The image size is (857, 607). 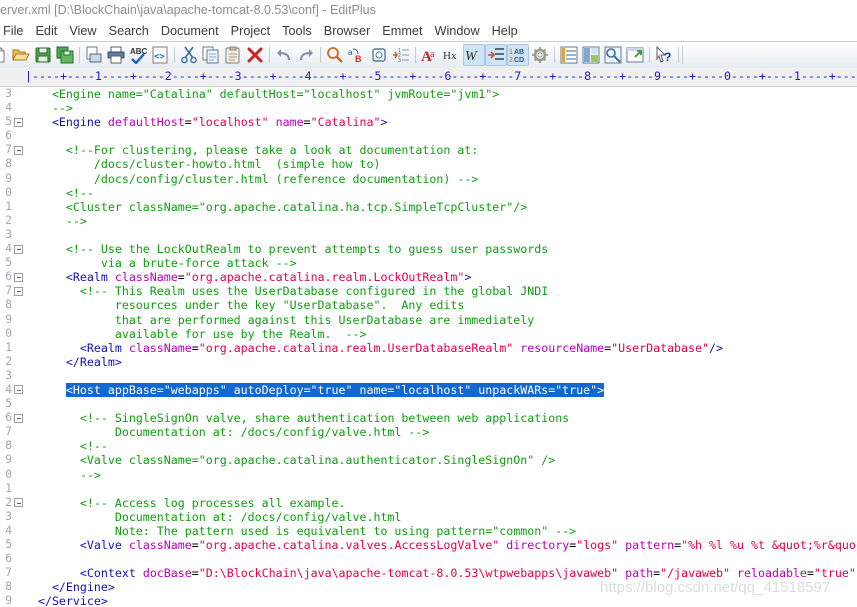 I want to click on menu-item-edit: Edit, so click(x=46, y=31).